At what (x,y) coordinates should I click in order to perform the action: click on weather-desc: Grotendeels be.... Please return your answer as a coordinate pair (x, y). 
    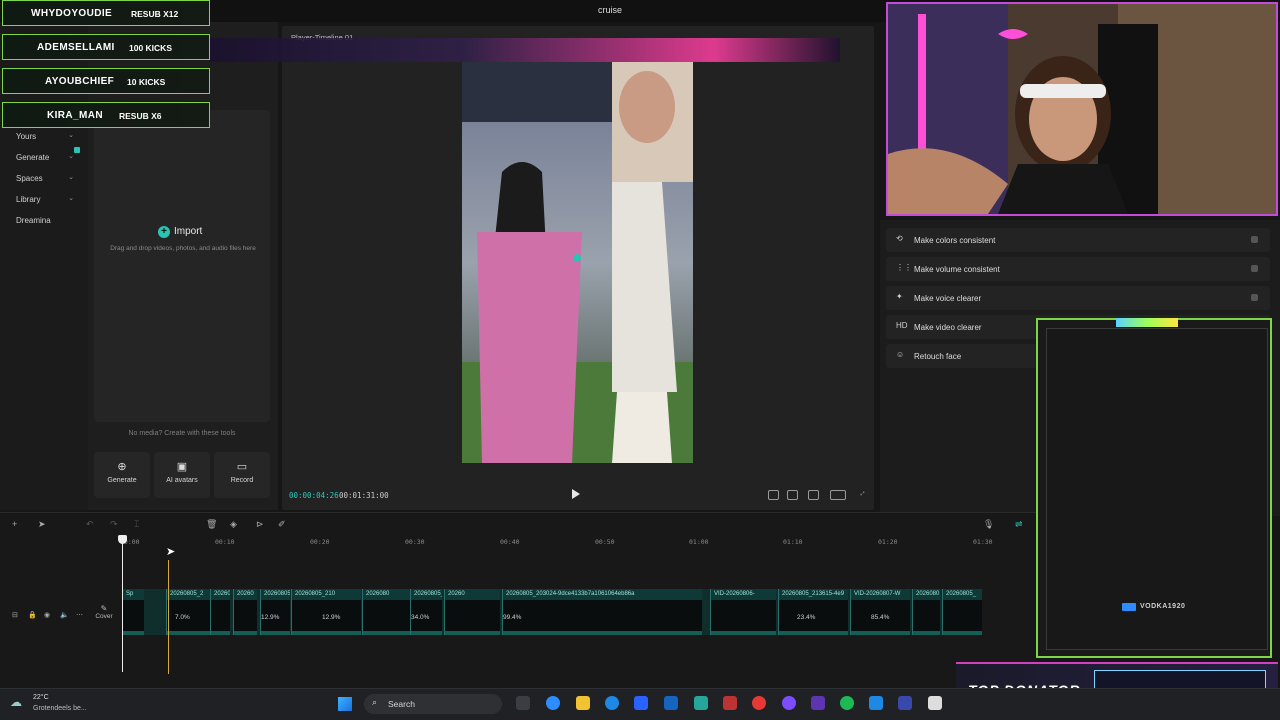
    Looking at the image, I should click on (60, 708).